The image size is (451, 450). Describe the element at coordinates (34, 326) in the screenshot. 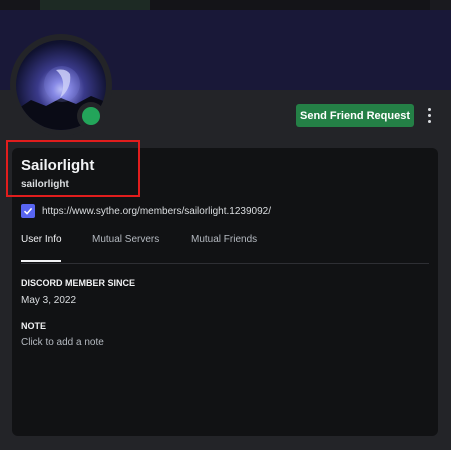

I see `note-heading: NOTE` at that location.